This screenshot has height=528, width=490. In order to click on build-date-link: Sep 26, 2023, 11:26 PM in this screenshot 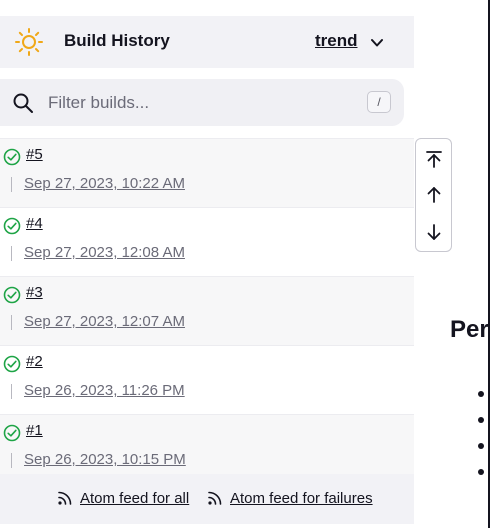, I will do `click(104, 390)`.